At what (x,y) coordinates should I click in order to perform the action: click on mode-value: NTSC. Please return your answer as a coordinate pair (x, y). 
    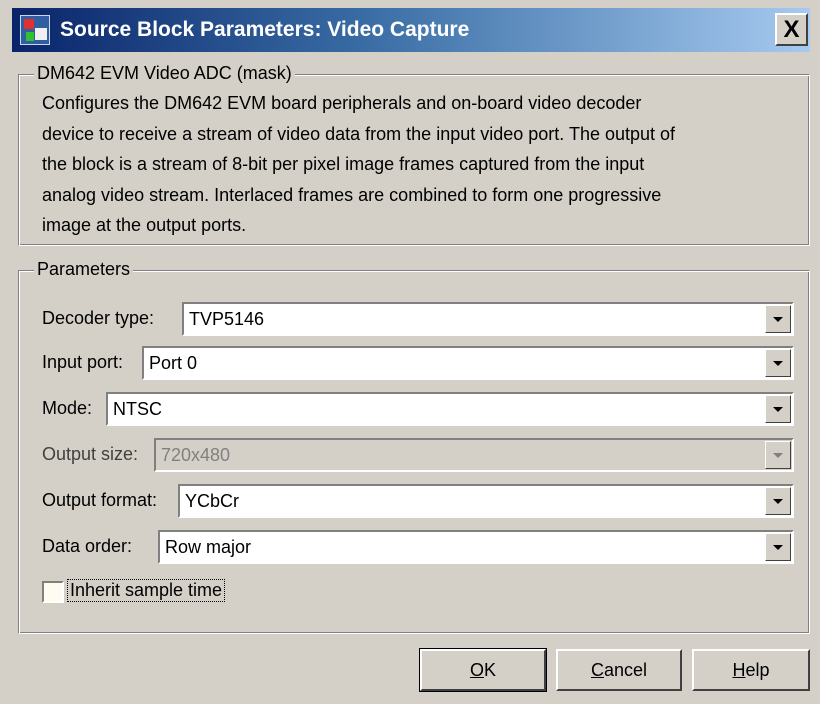
    Looking at the image, I should click on (137, 409).